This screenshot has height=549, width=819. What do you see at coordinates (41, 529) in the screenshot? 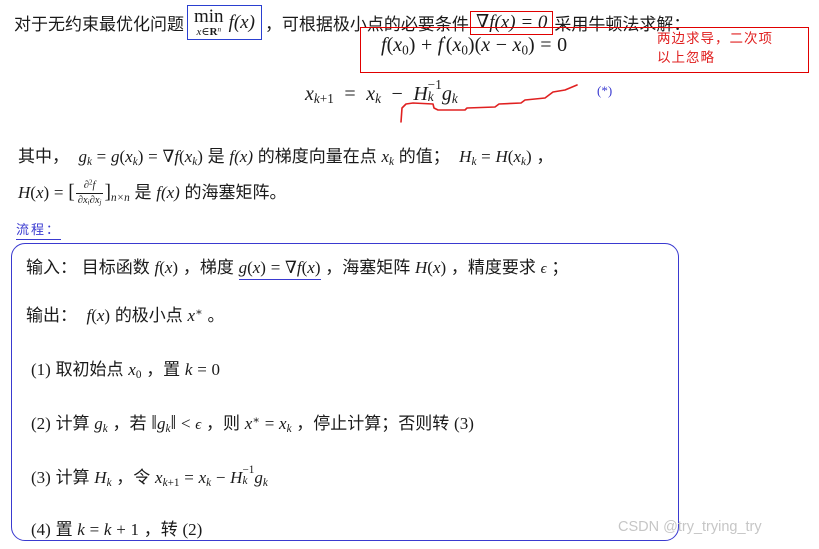
I see `step-4-number: (4)` at bounding box center [41, 529].